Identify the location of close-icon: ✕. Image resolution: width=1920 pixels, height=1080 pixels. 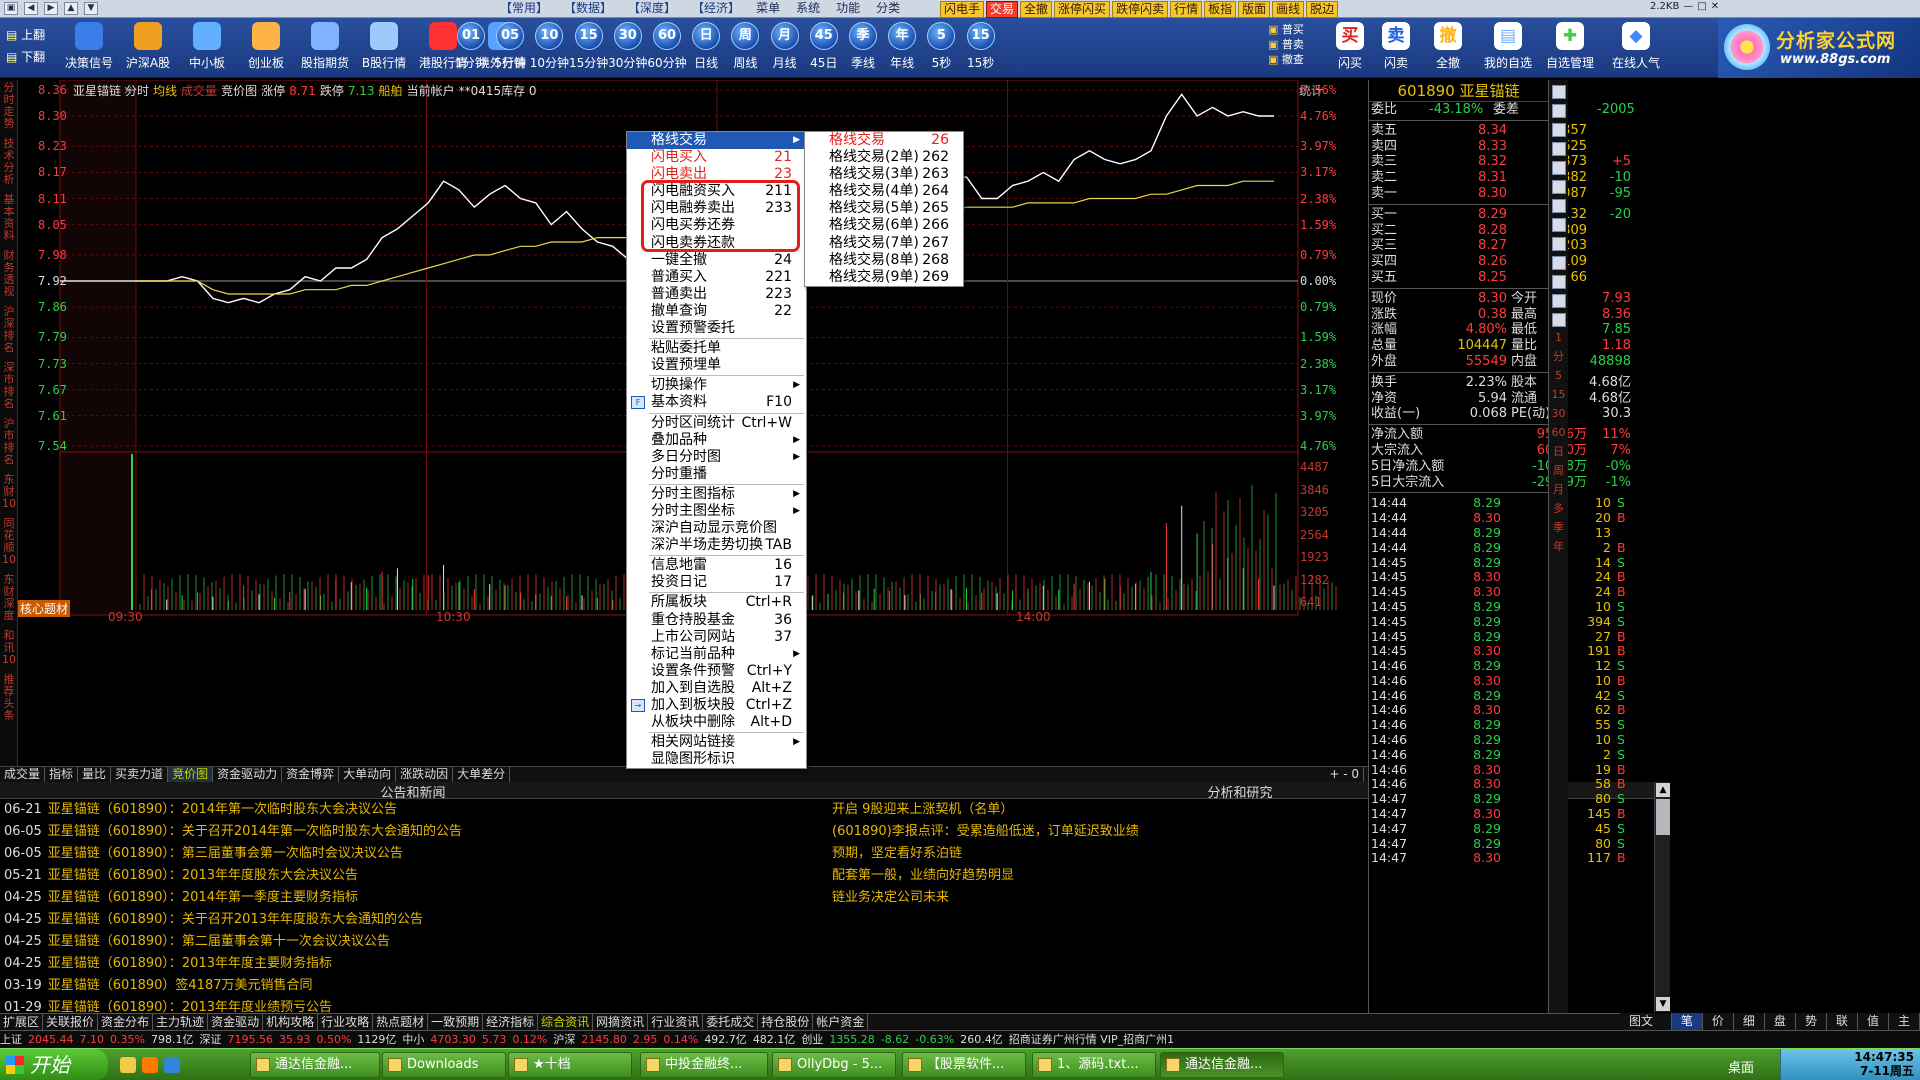
(1715, 6).